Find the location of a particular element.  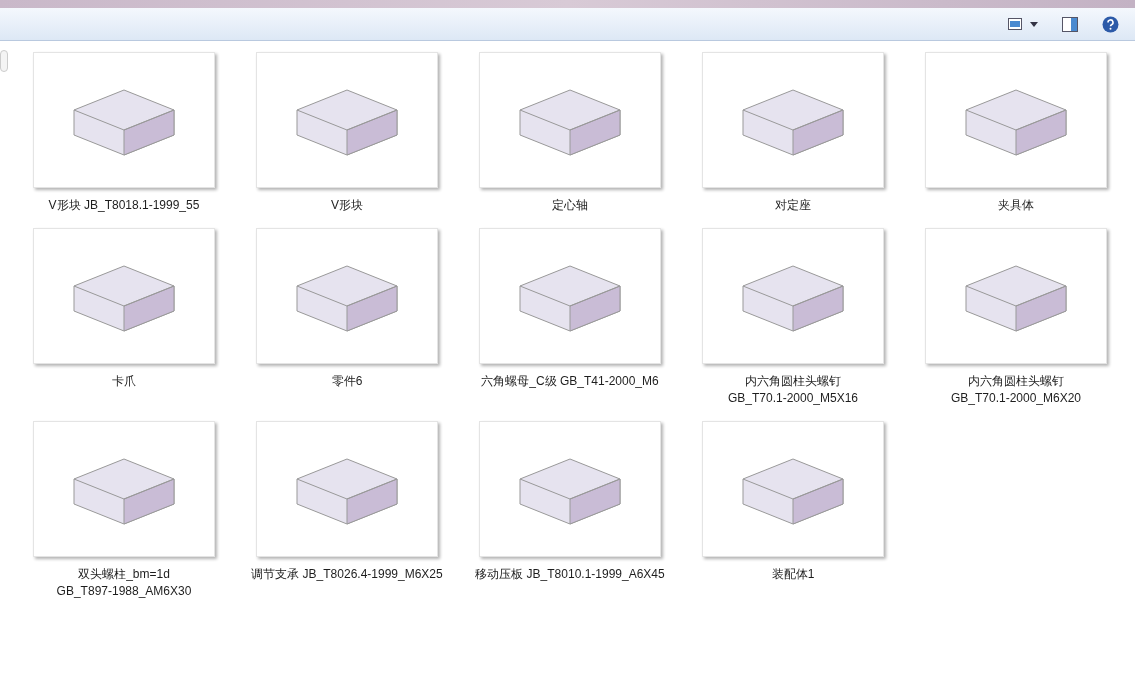

file-name: V形块 JB_T8018.1-1999_55 is located at coordinates (124, 205).